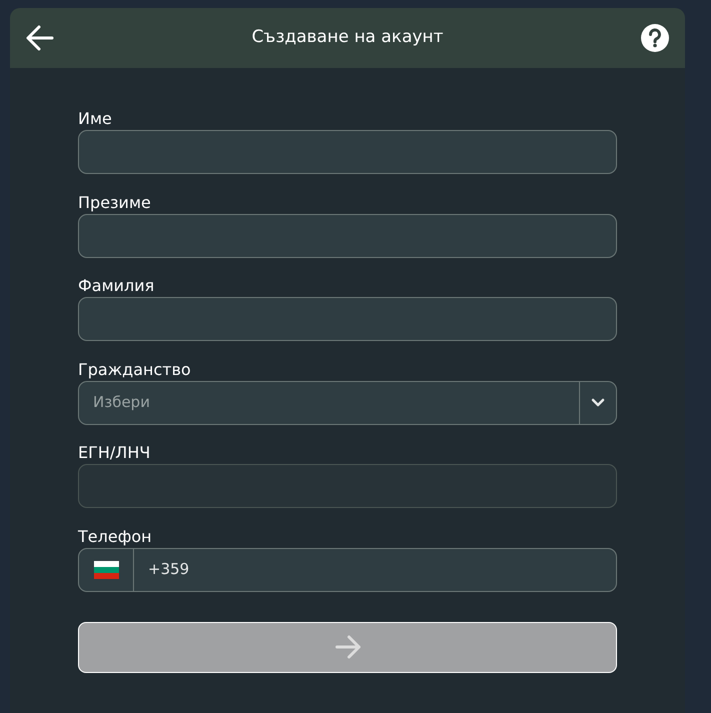  I want to click on phone-value: +359, so click(168, 569).